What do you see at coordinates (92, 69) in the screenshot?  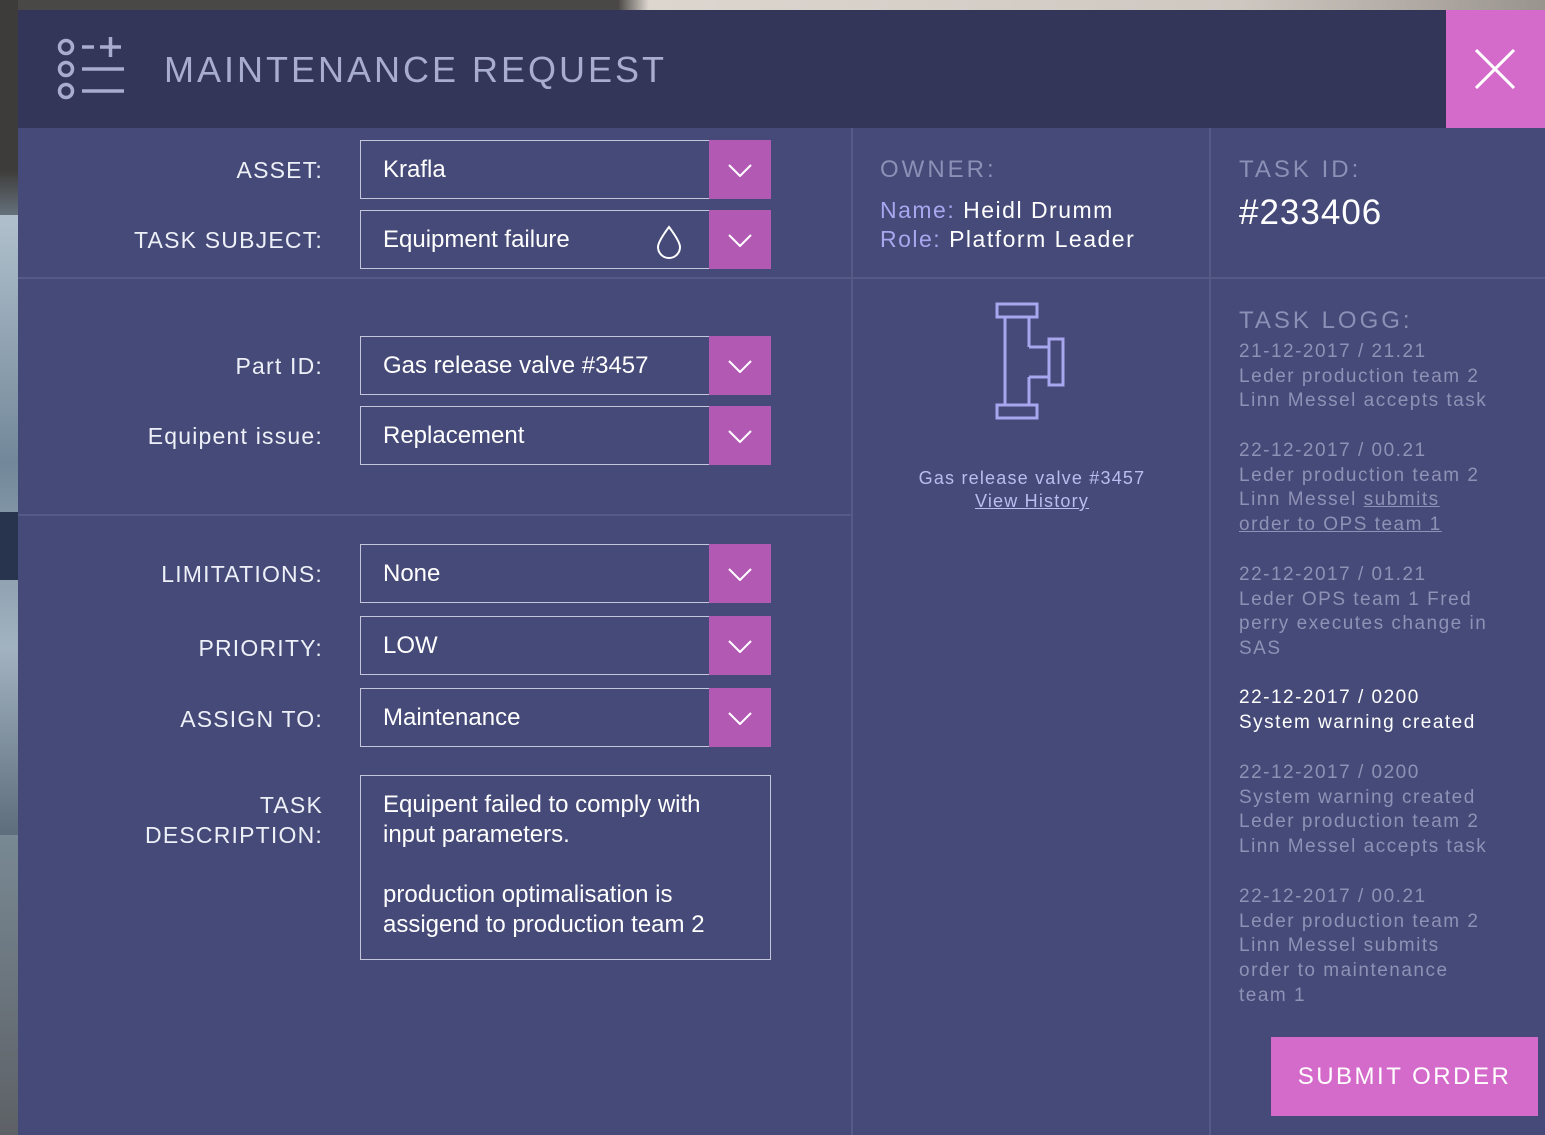 I see `task-list-add-icon` at bounding box center [92, 69].